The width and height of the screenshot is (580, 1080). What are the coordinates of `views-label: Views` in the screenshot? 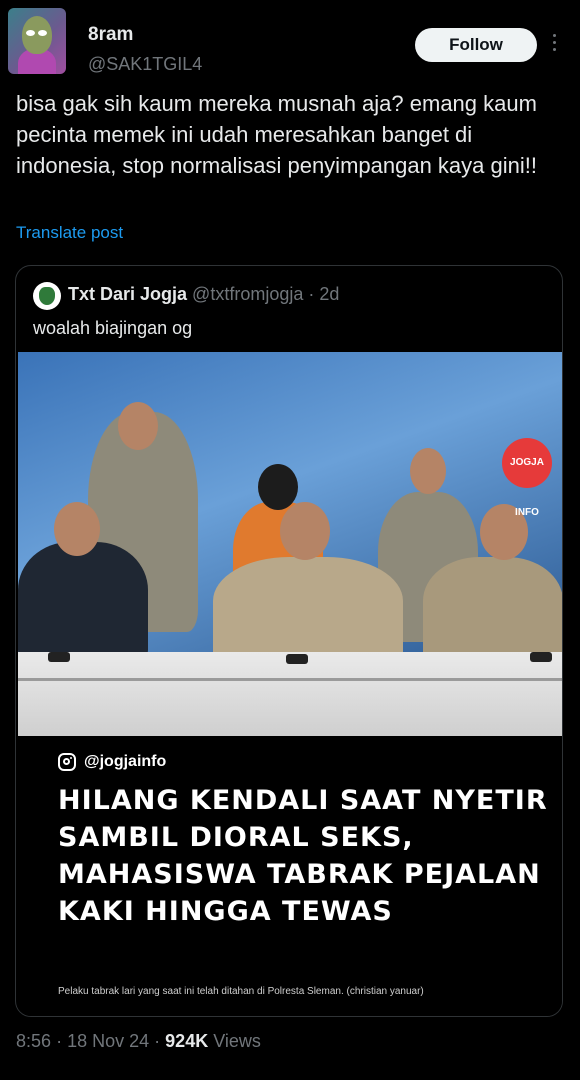 It's located at (237, 1041).